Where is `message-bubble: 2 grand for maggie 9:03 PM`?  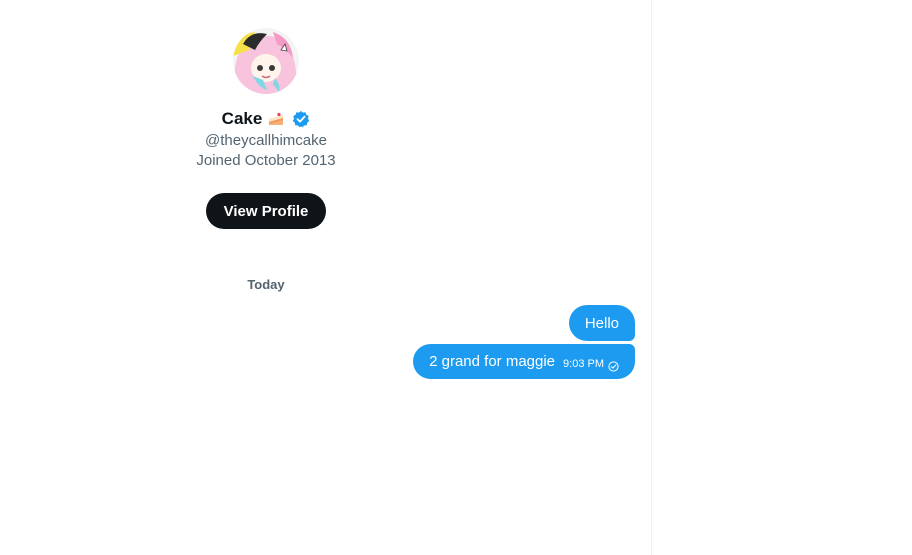 message-bubble: 2 grand for maggie 9:03 PM is located at coordinates (524, 361).